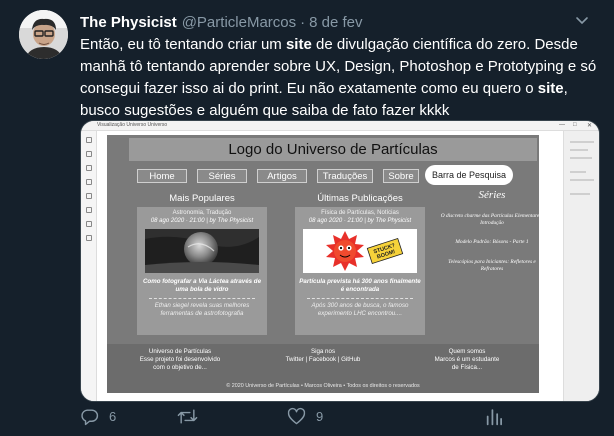 The height and width of the screenshot is (436, 614). I want to click on particle-cartoon: STUCK? BOOM!, so click(360, 251).